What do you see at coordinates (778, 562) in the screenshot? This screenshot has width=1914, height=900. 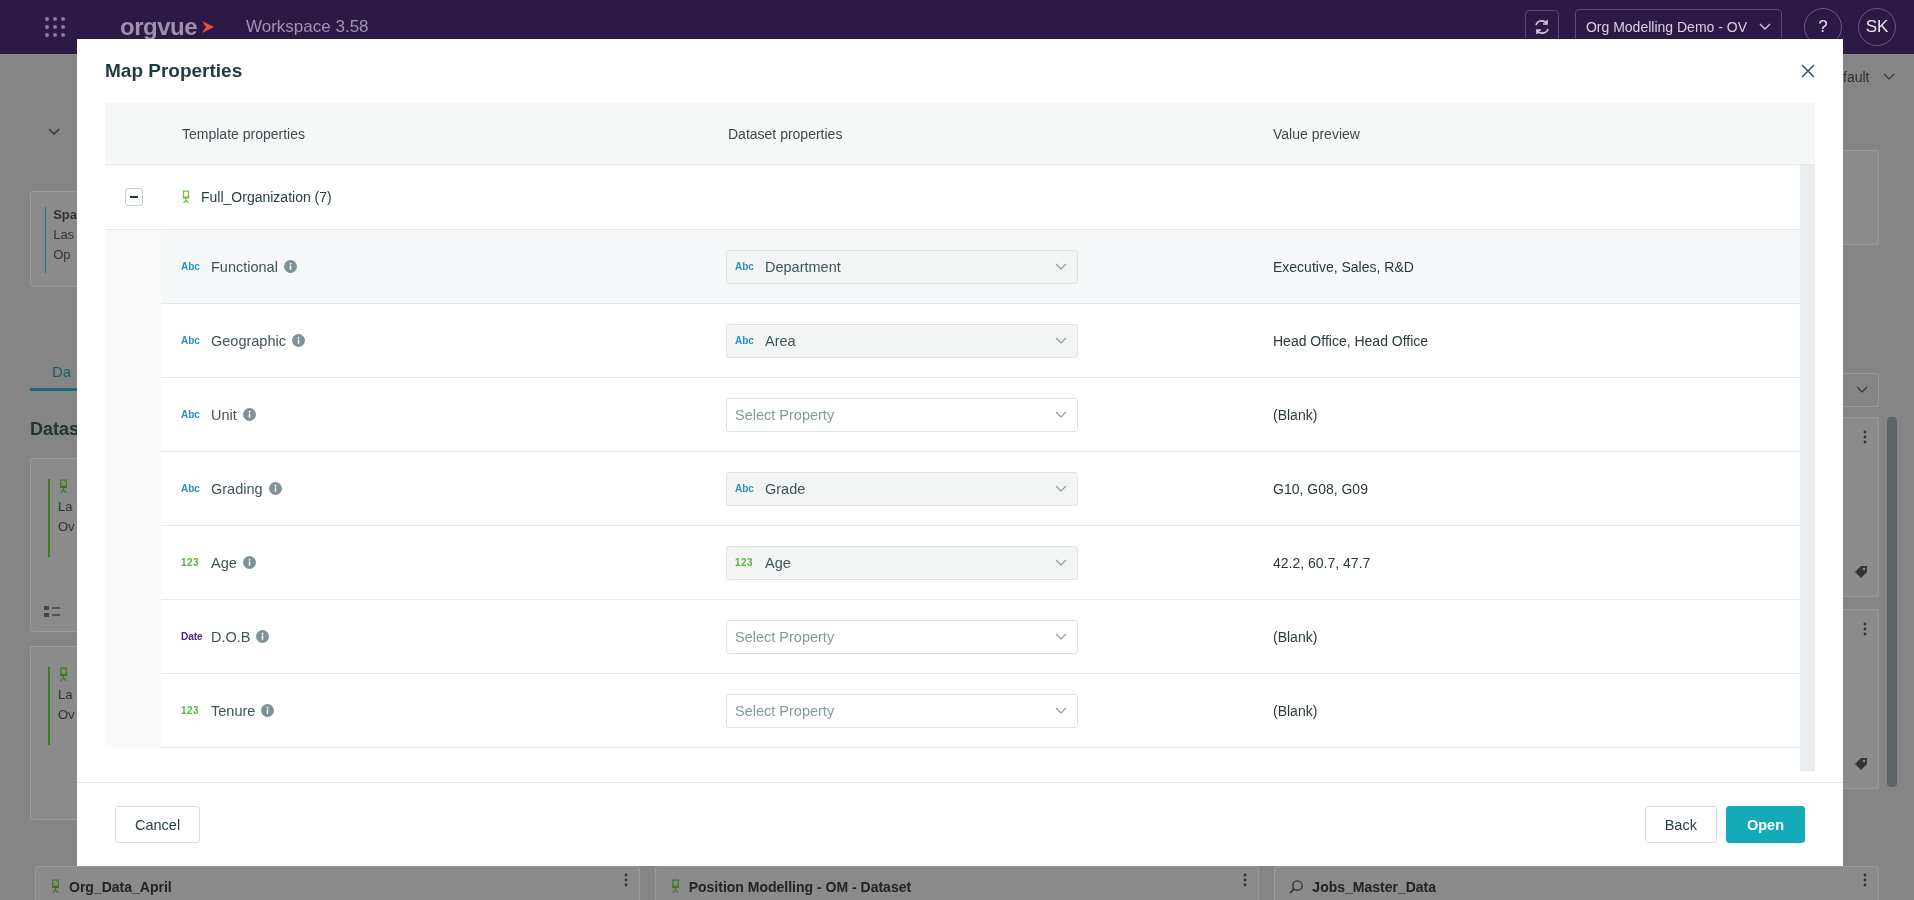 I see `dropdown-value: Age` at bounding box center [778, 562].